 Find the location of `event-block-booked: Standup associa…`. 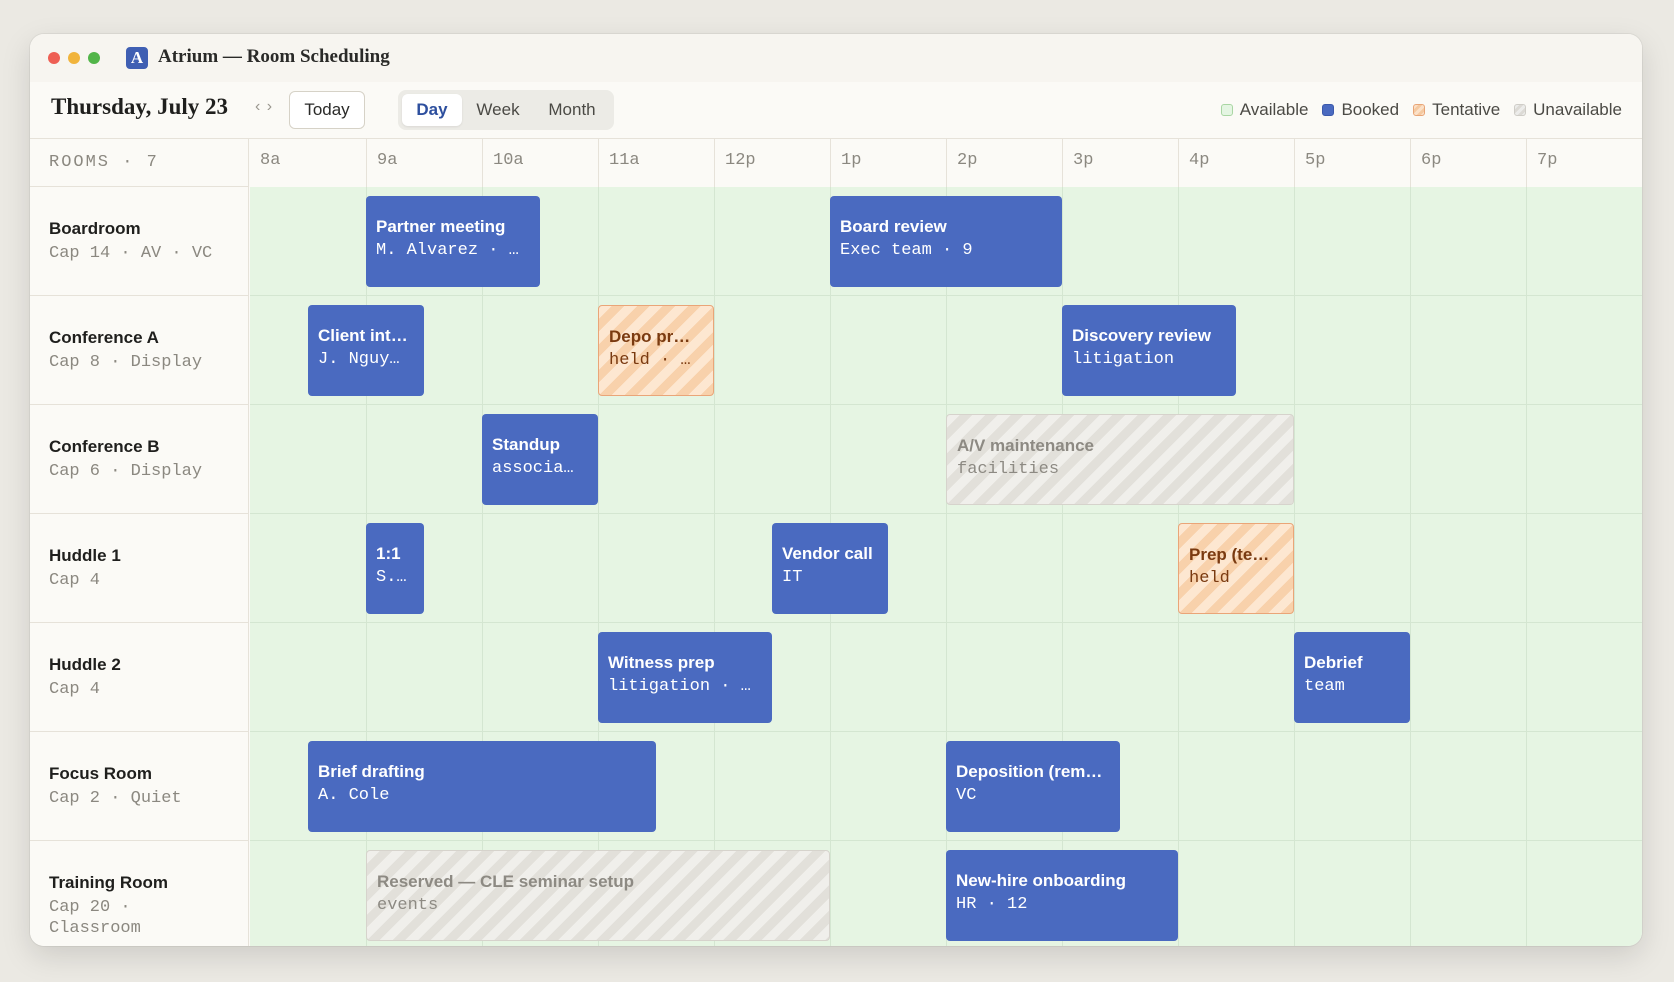

event-block-booked: Standup associa… is located at coordinates (540, 459).